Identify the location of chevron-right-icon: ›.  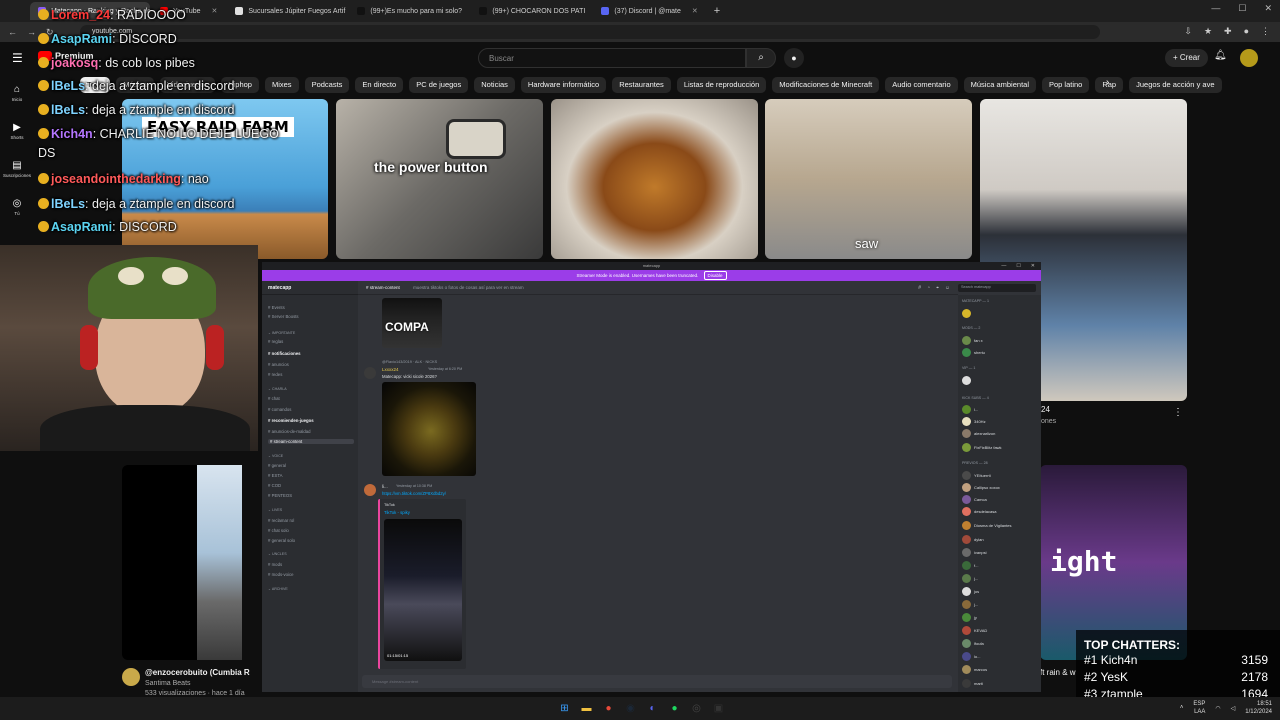
(1107, 82).